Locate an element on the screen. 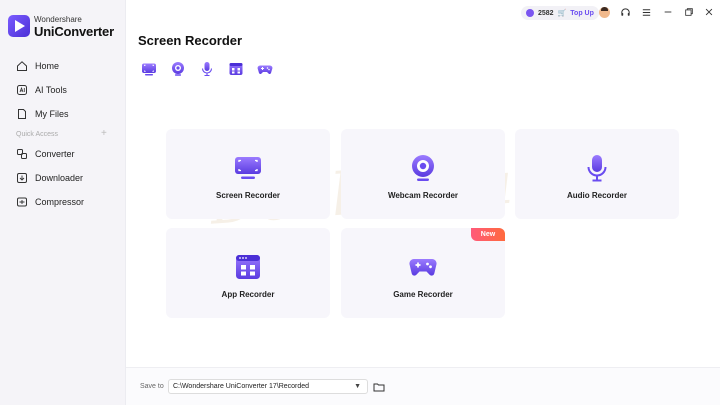 This screenshot has width=720, height=405. card-label: Webcam Recorder is located at coordinates (423, 195).